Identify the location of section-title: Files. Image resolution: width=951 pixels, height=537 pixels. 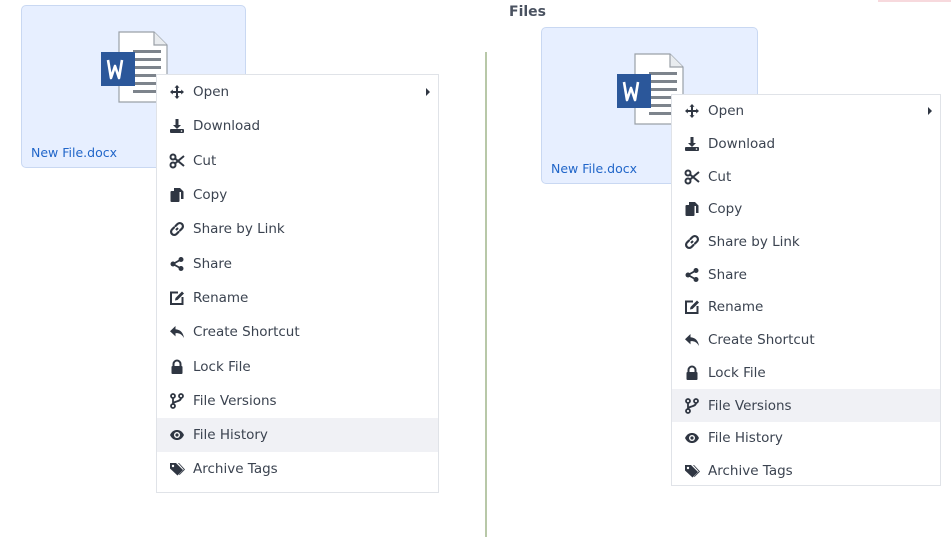
(527, 12).